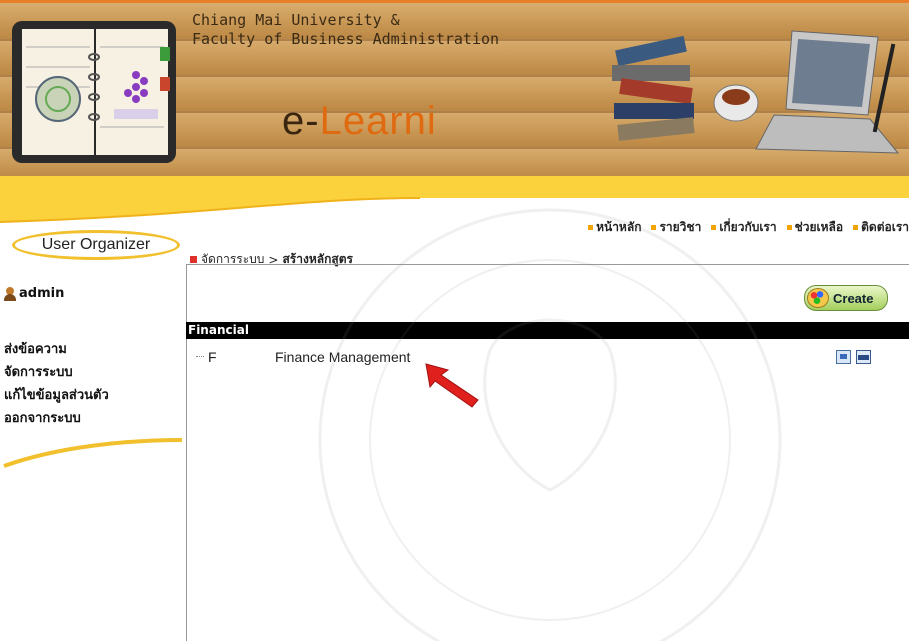 The image size is (909, 641). What do you see at coordinates (193, 259) in the screenshot?
I see `breadcrumb-square-icon` at bounding box center [193, 259].